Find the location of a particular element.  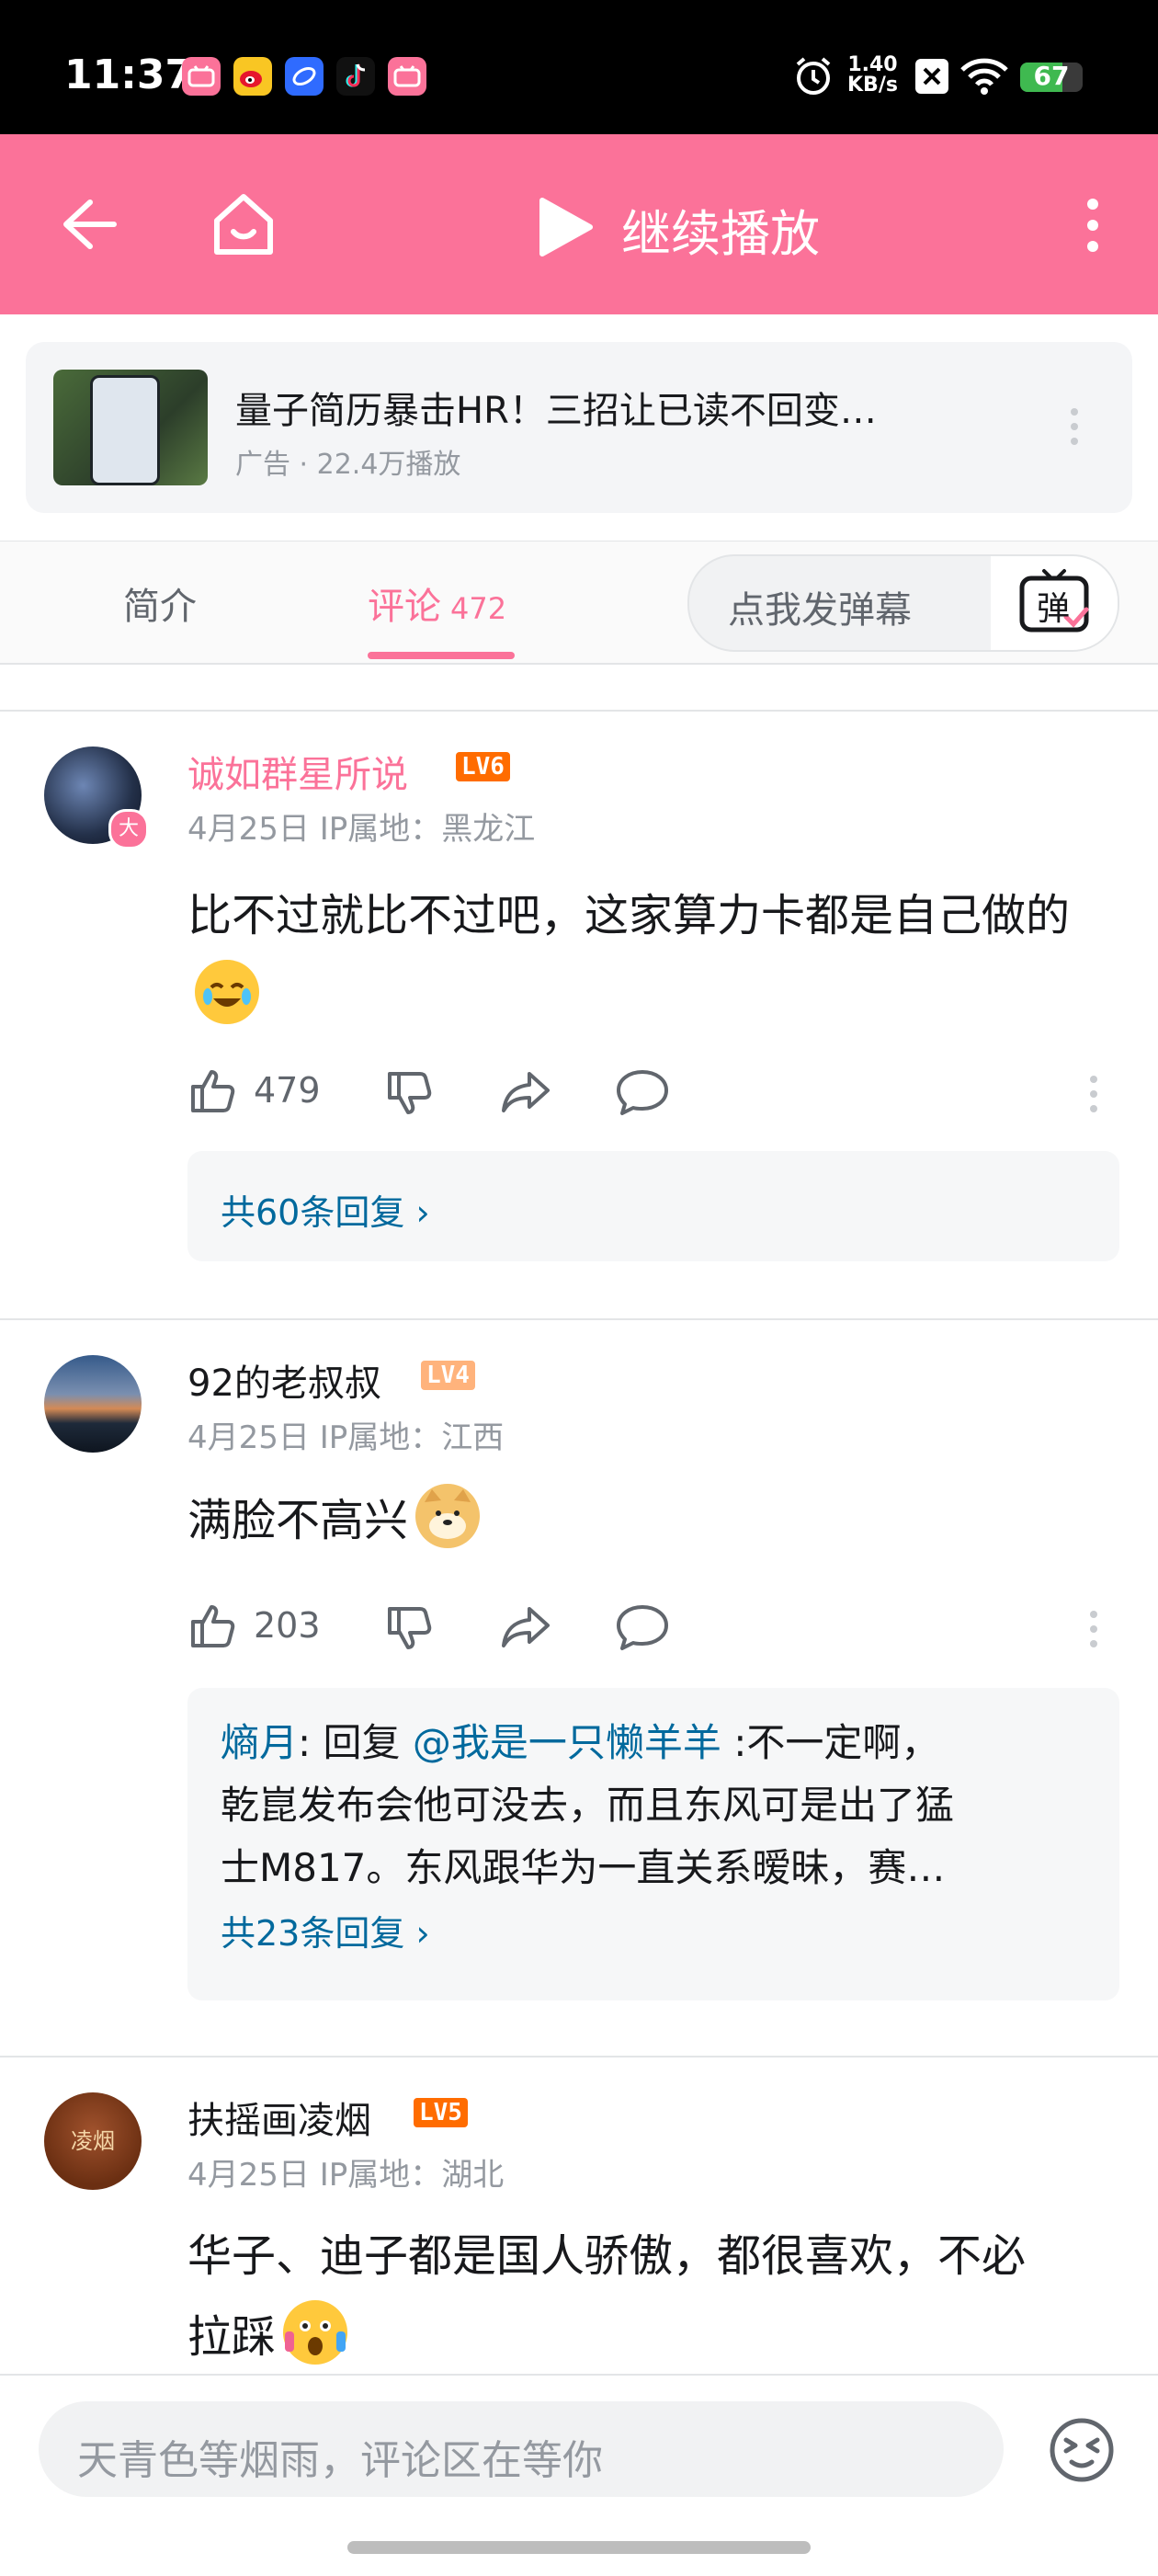

ad-more-icon is located at coordinates (1074, 428).